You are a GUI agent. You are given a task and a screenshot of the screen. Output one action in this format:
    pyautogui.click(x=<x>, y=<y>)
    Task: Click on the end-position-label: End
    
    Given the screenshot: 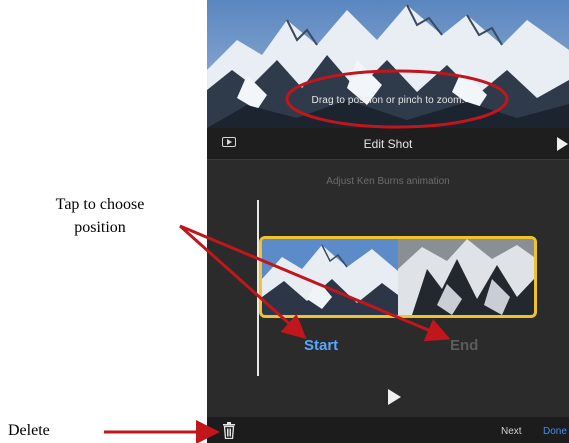 What is the action you would take?
    pyautogui.click(x=464, y=345)
    